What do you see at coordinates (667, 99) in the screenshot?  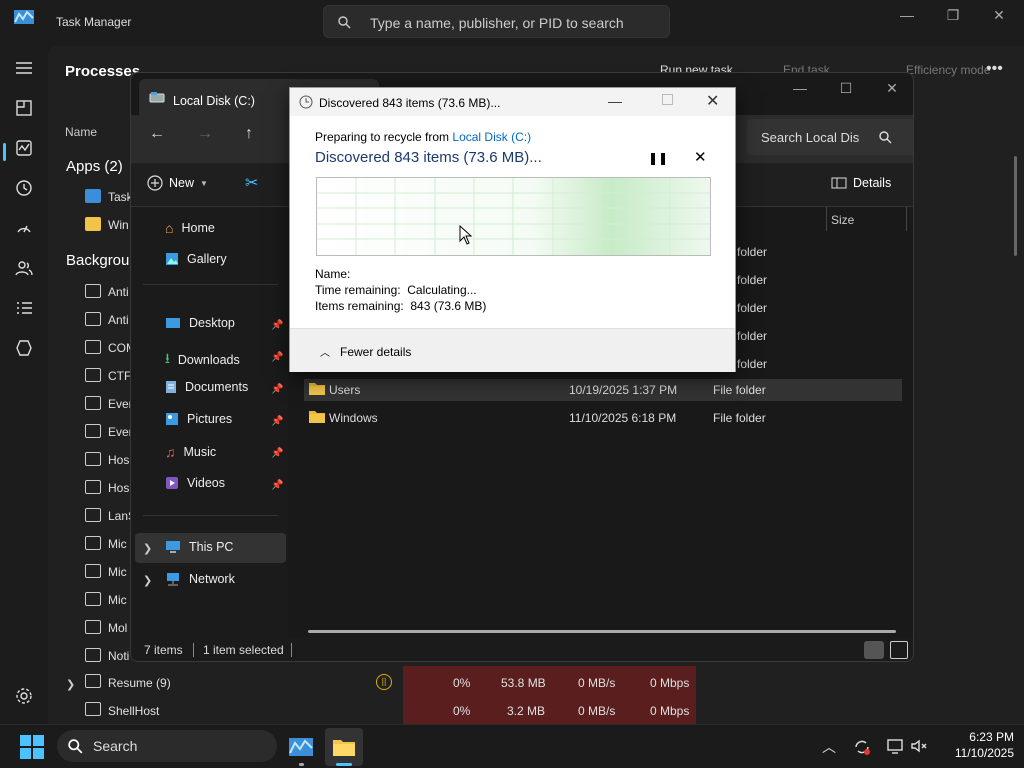 I see `maximize-button` at bounding box center [667, 99].